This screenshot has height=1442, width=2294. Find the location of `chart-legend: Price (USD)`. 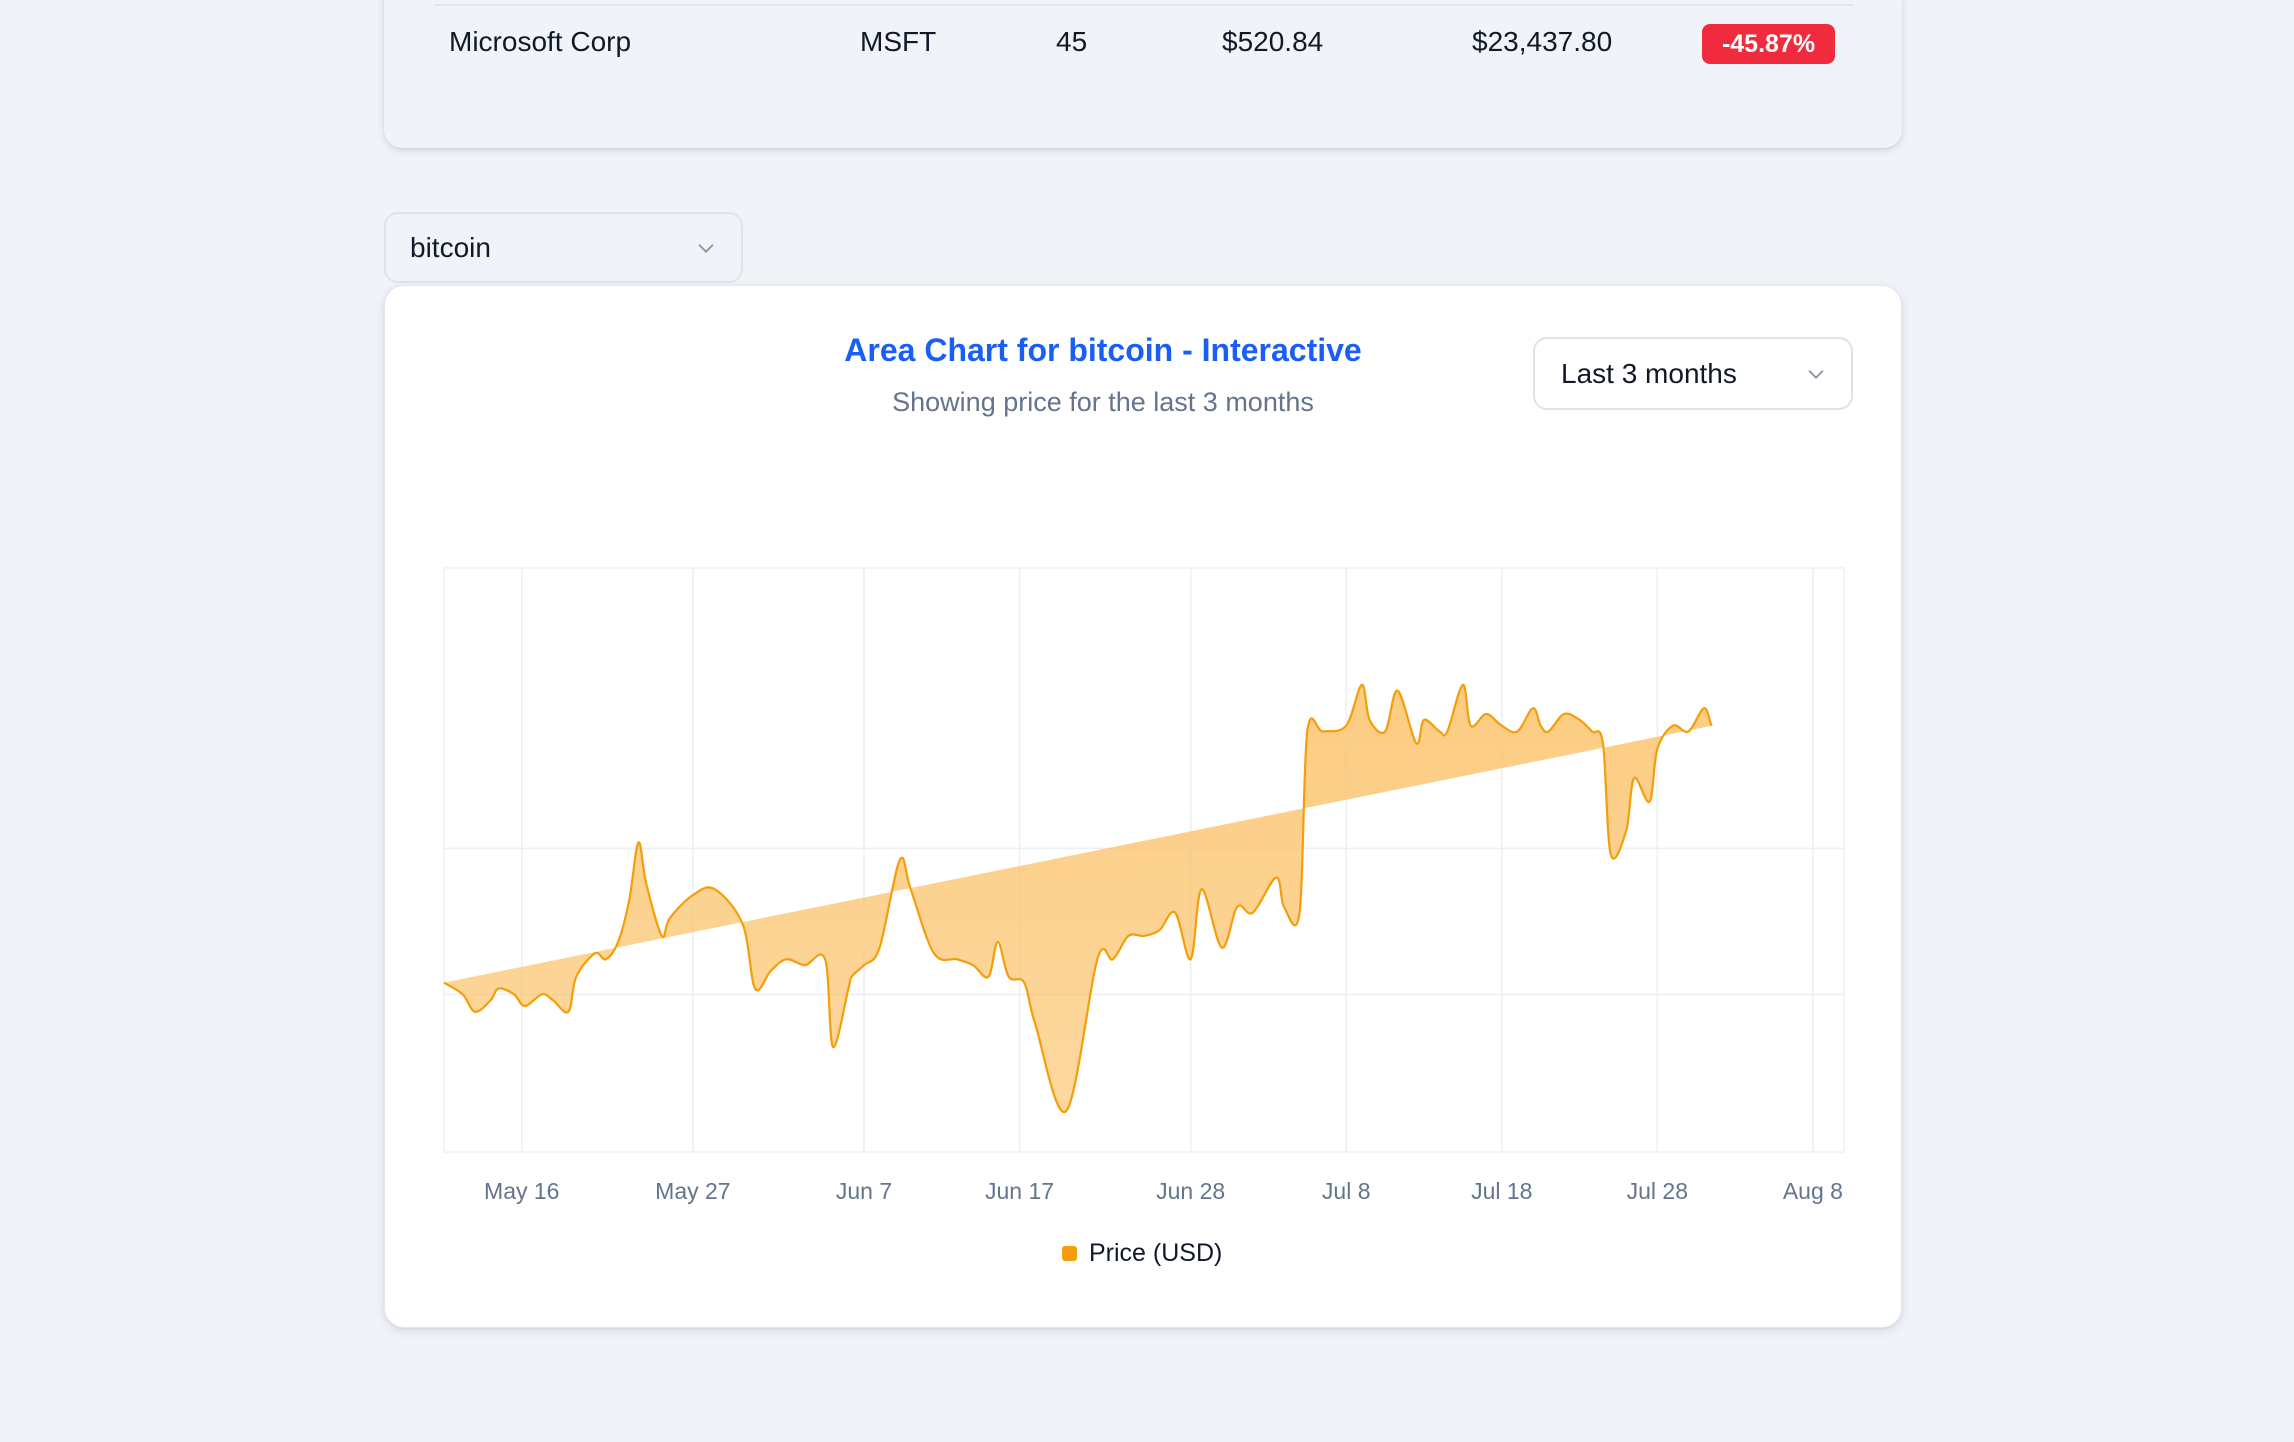

chart-legend: Price (USD) is located at coordinates (1142, 1253).